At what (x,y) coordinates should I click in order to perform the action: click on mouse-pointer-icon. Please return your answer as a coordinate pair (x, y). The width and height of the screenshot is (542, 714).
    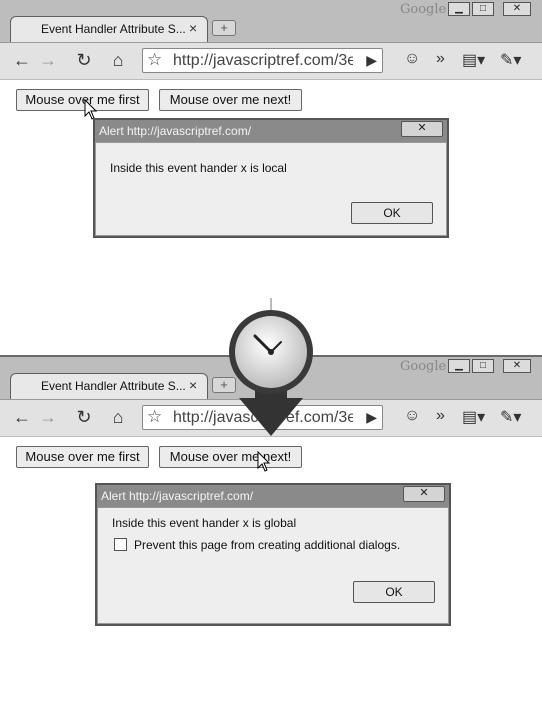
    Looking at the image, I should click on (264, 461).